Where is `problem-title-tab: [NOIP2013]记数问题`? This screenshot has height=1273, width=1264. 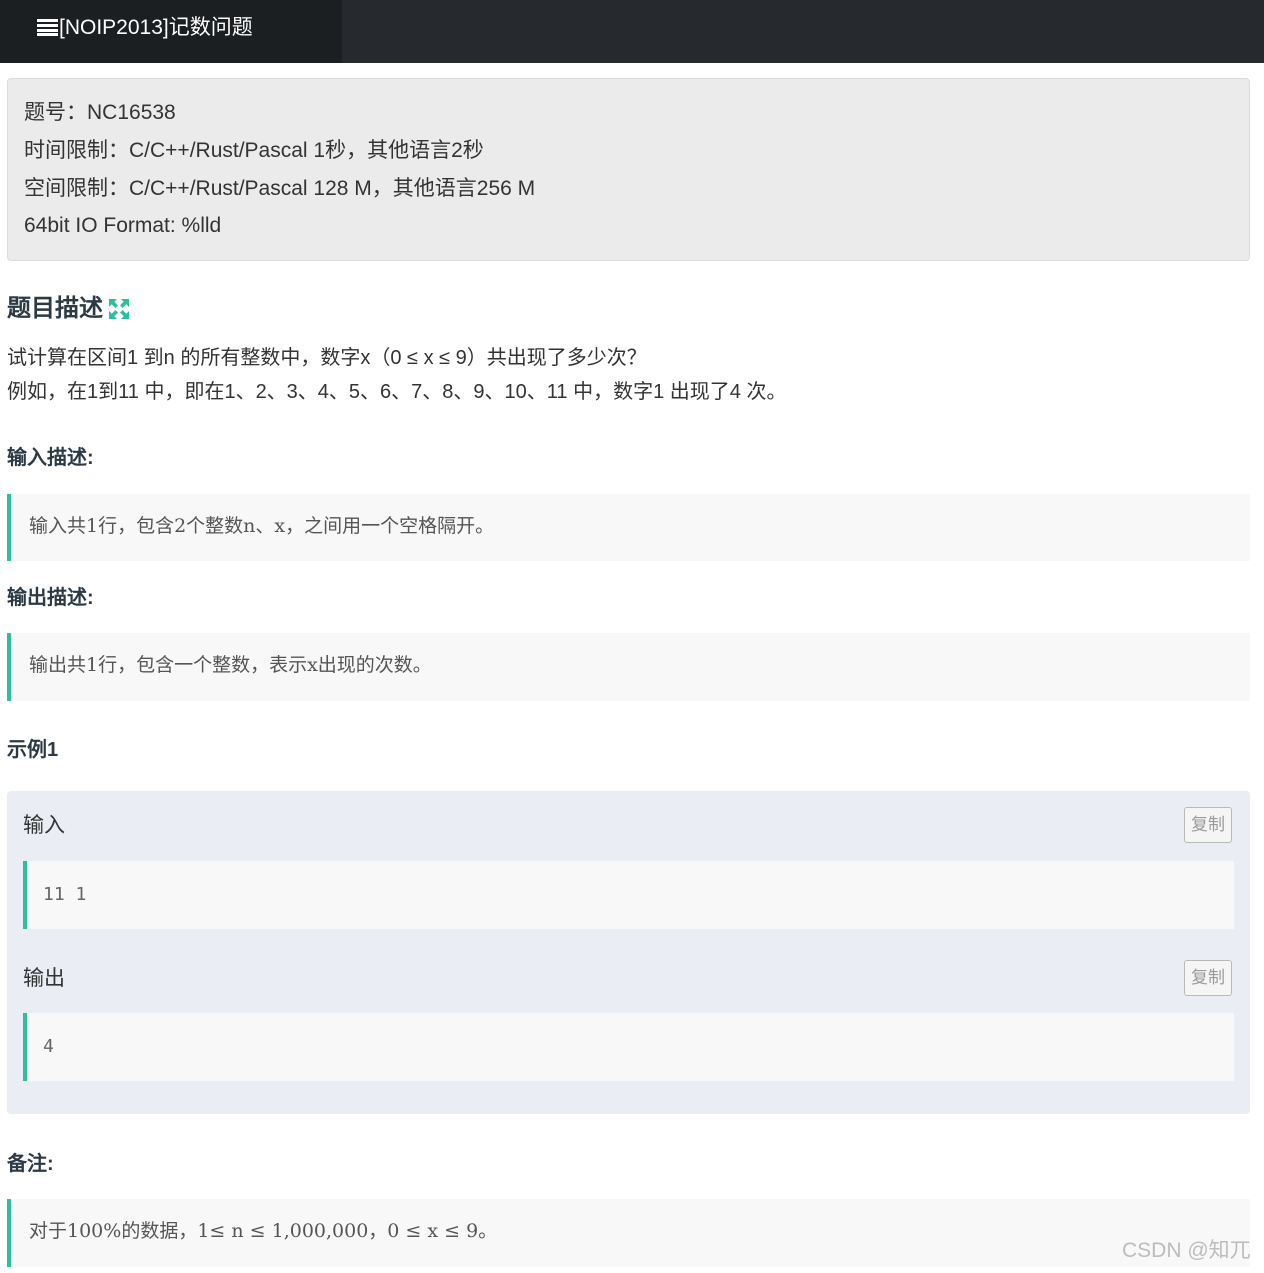 problem-title-tab: [NOIP2013]记数问题 is located at coordinates (171, 31).